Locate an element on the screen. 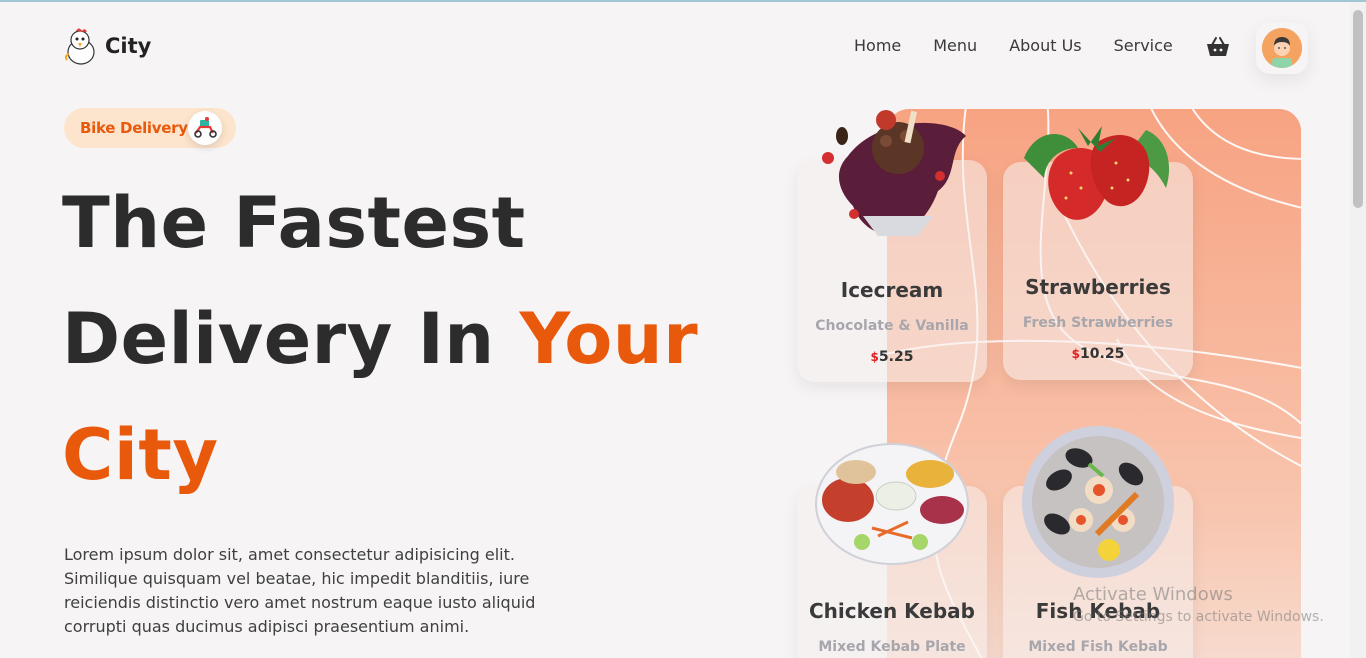  headline-line-2: Delivery In Your is located at coordinates (380, 339).